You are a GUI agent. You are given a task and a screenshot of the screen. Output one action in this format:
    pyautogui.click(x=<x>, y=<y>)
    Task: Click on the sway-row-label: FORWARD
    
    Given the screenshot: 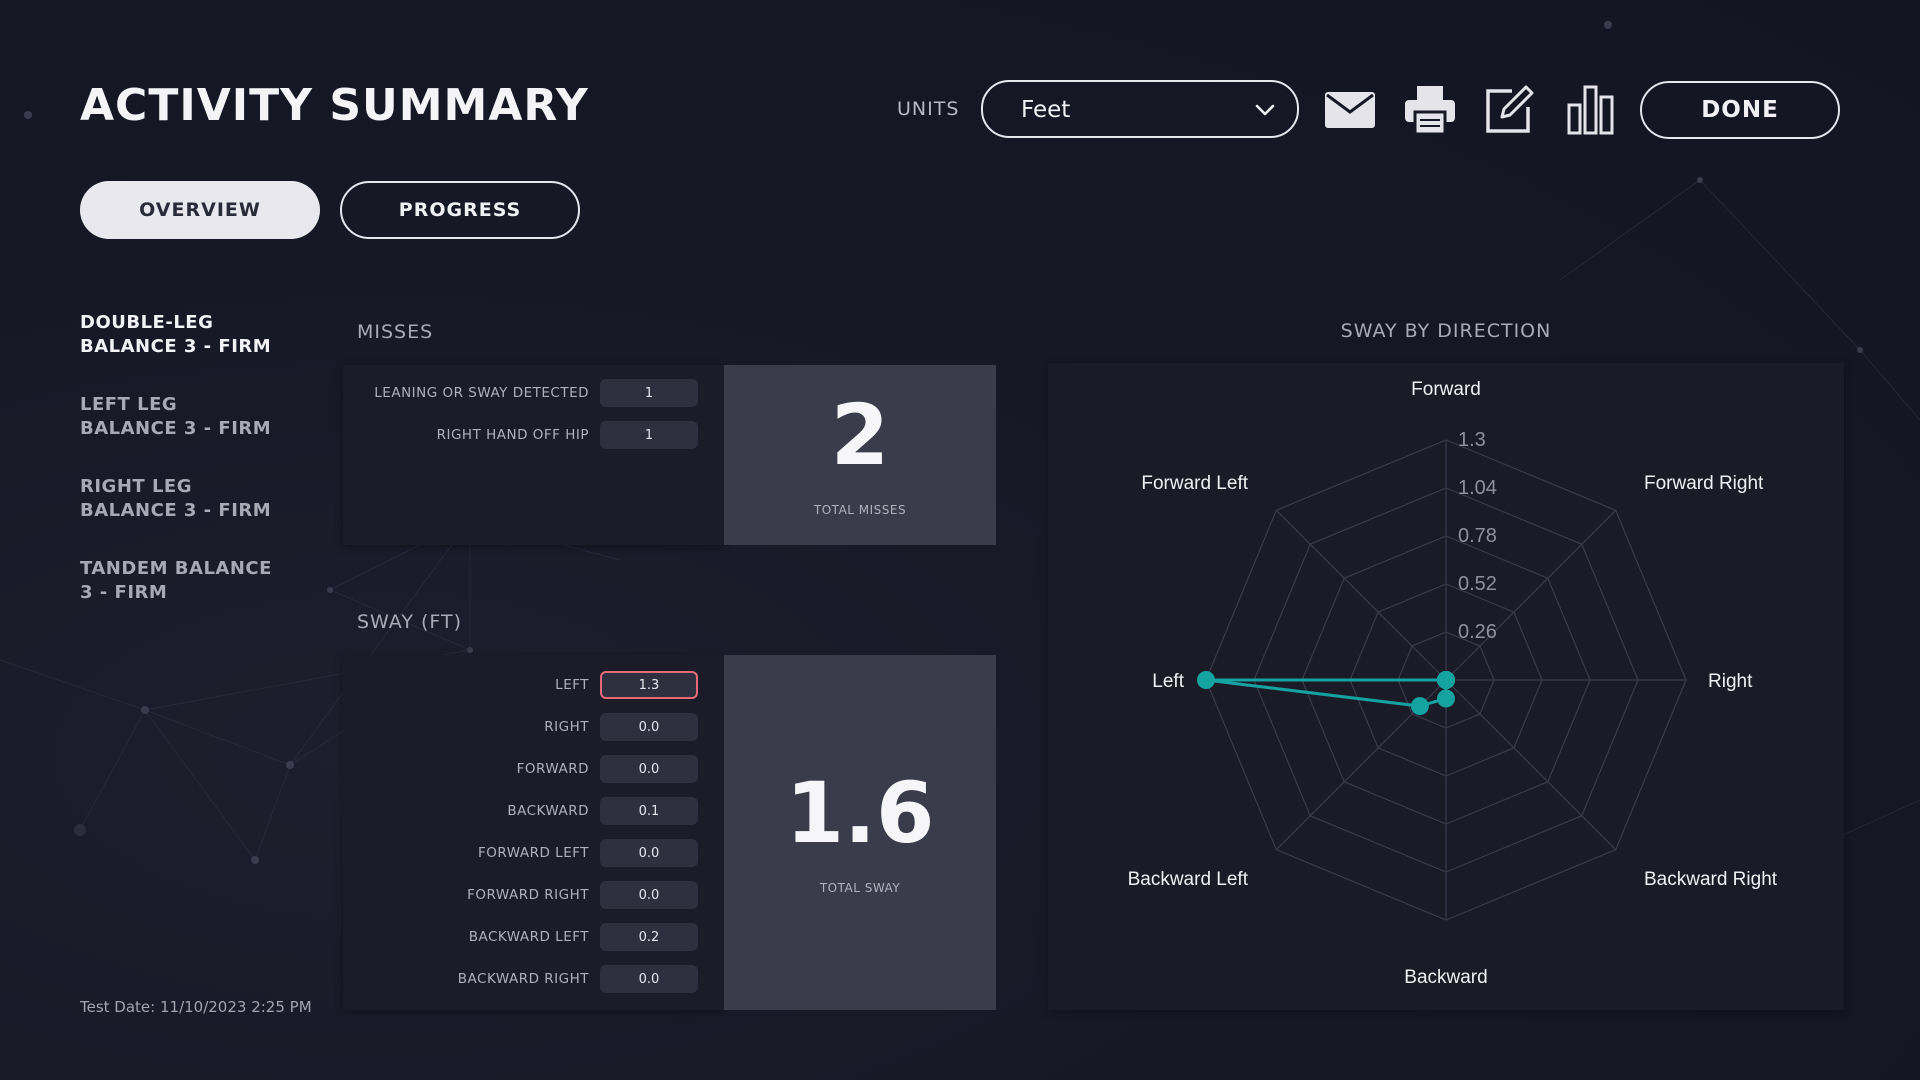 What is the action you would take?
    pyautogui.click(x=552, y=769)
    